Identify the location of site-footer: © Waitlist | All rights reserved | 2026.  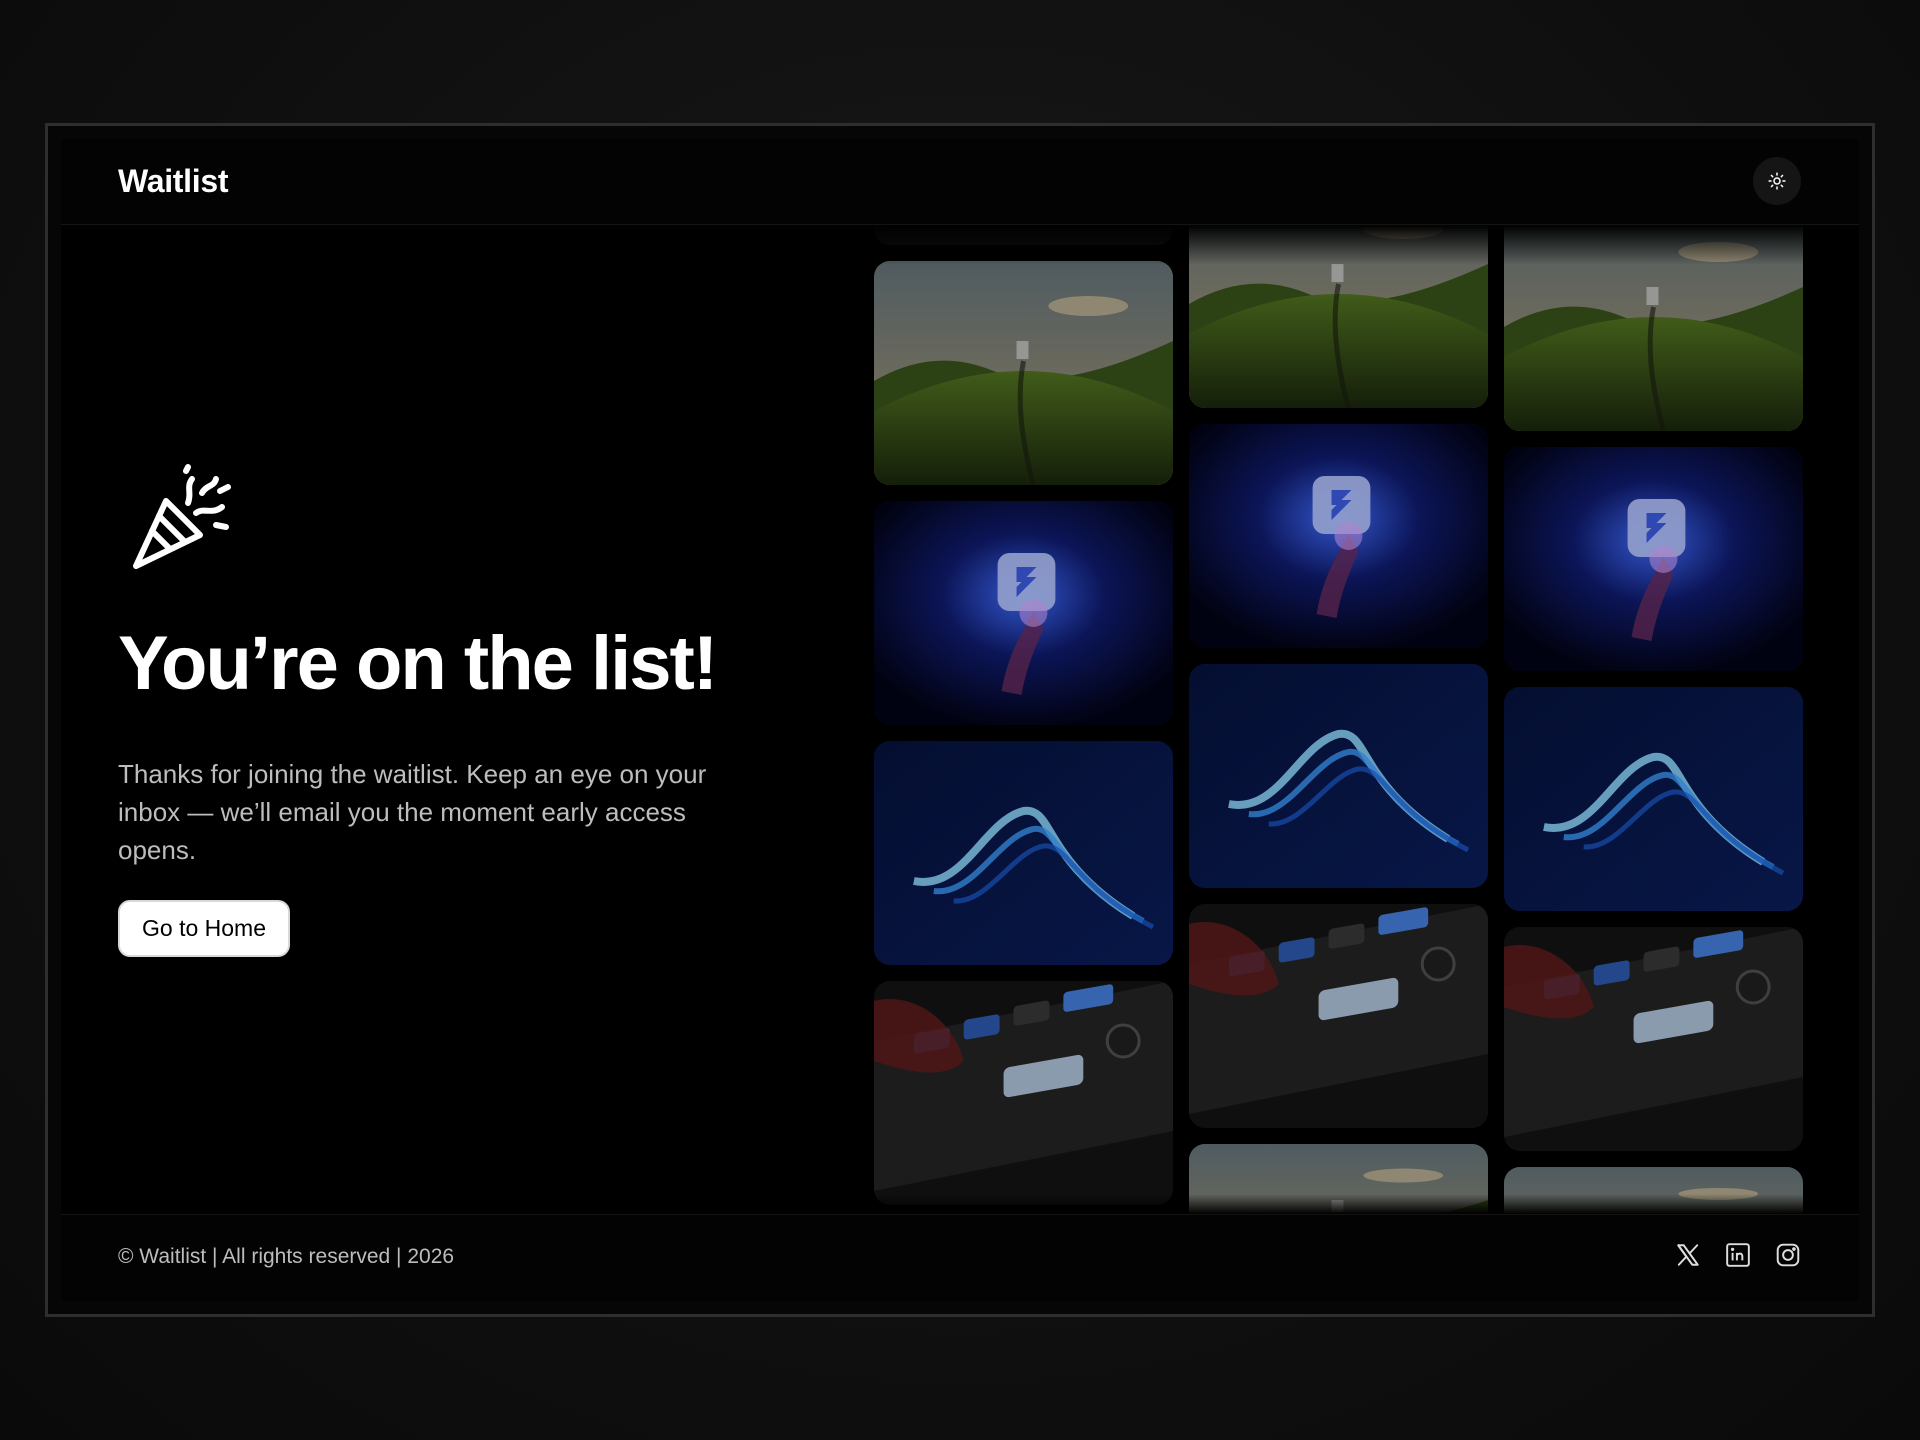
(960, 1257).